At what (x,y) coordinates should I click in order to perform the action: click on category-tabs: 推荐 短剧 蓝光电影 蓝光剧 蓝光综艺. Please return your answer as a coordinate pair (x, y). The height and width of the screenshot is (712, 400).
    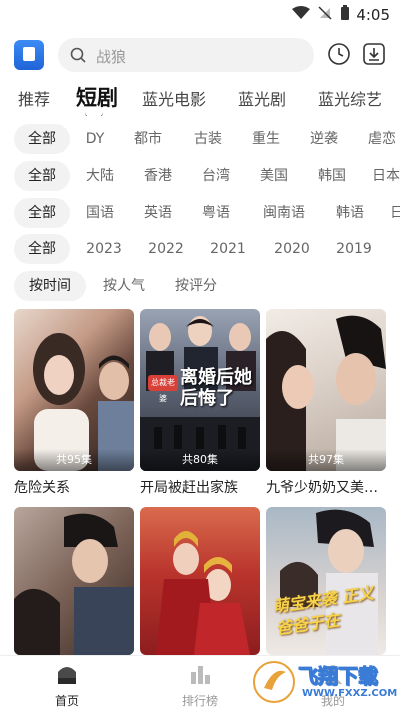
    Looking at the image, I should click on (200, 98).